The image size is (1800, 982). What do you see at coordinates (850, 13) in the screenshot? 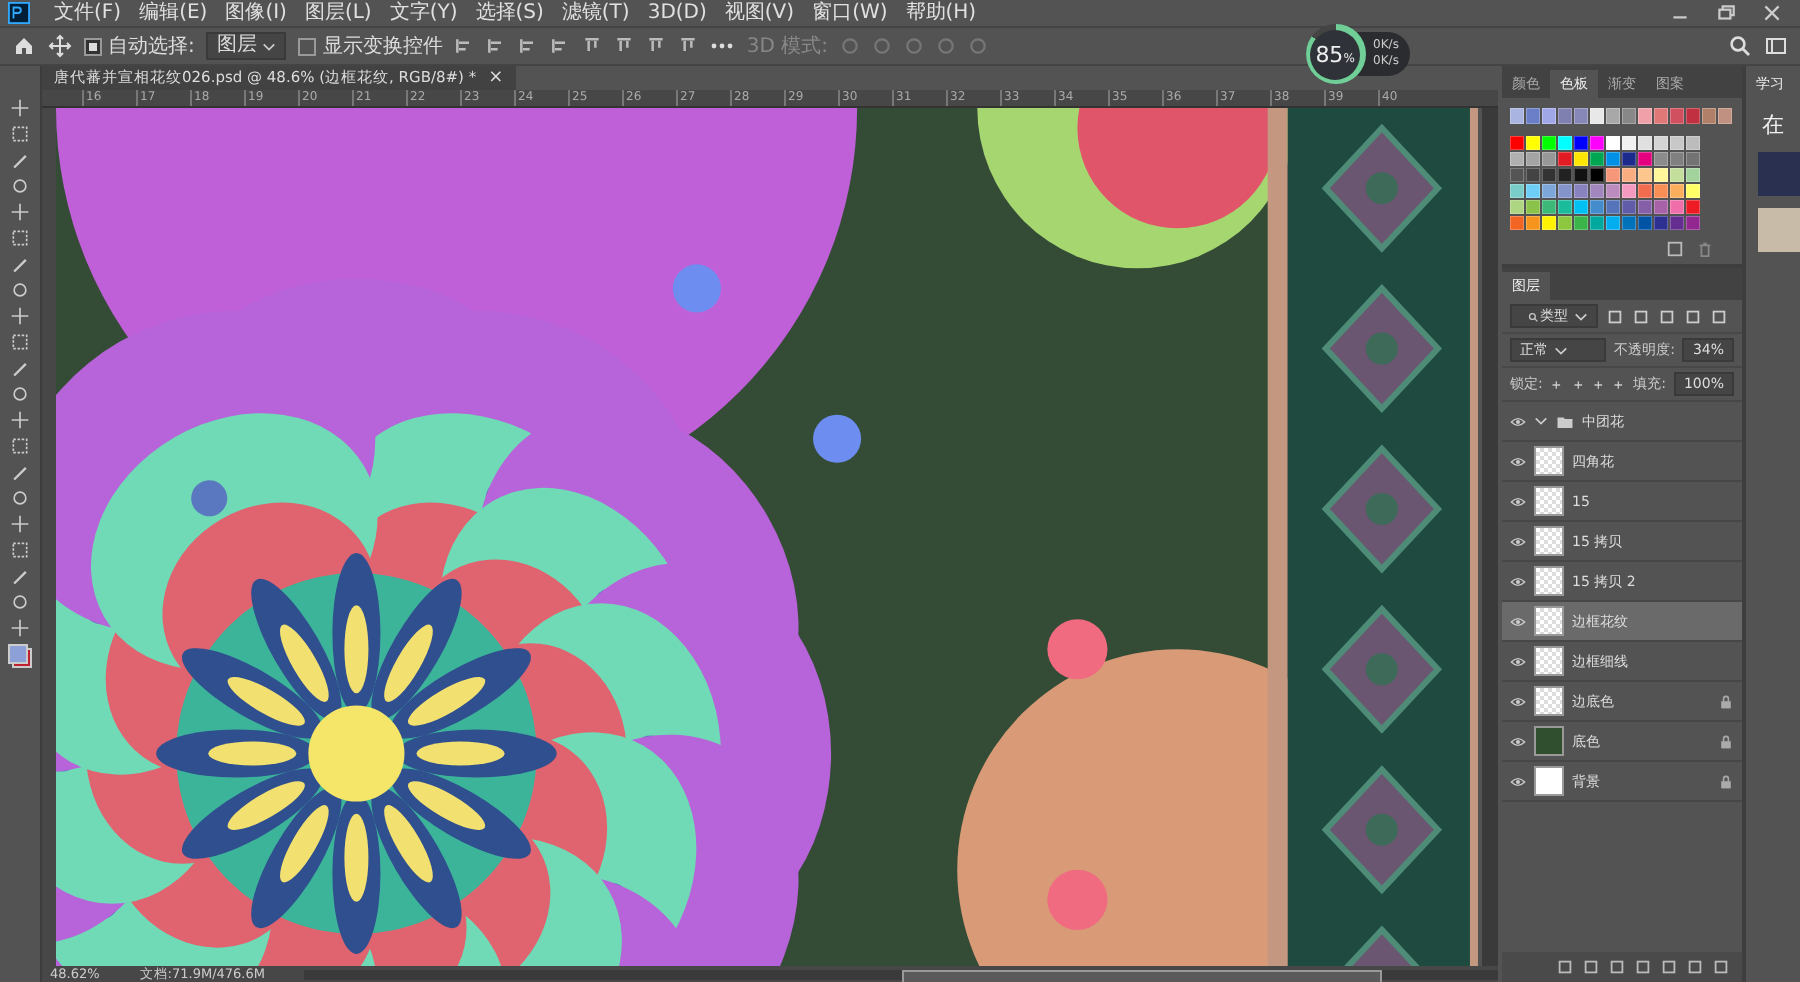
I see `menu-item: 窗口(W)` at bounding box center [850, 13].